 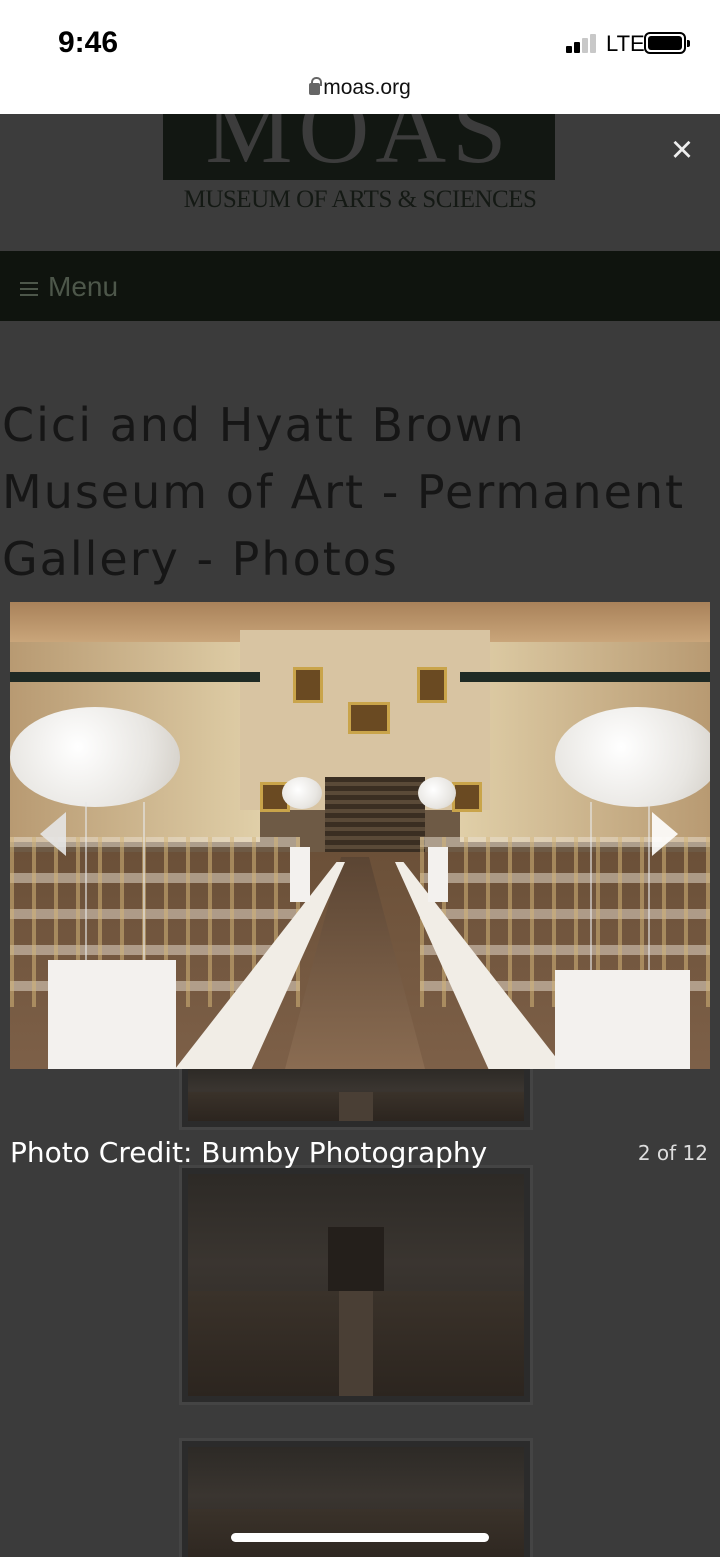 What do you see at coordinates (682, 150) in the screenshot?
I see `lightbox-close-button: ×` at bounding box center [682, 150].